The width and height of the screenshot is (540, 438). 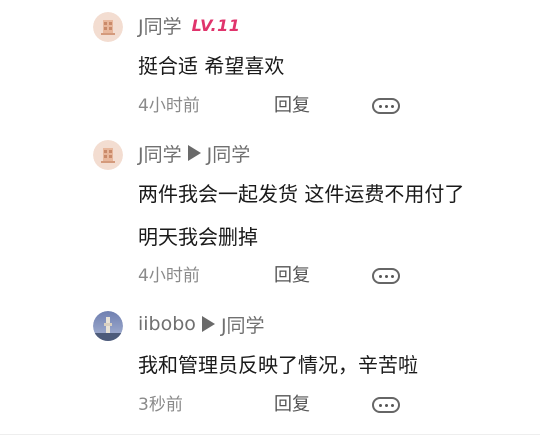 What do you see at coordinates (301, 194) in the screenshot?
I see `comment-text: 两件我会一起发货 这件运费不用付了` at bounding box center [301, 194].